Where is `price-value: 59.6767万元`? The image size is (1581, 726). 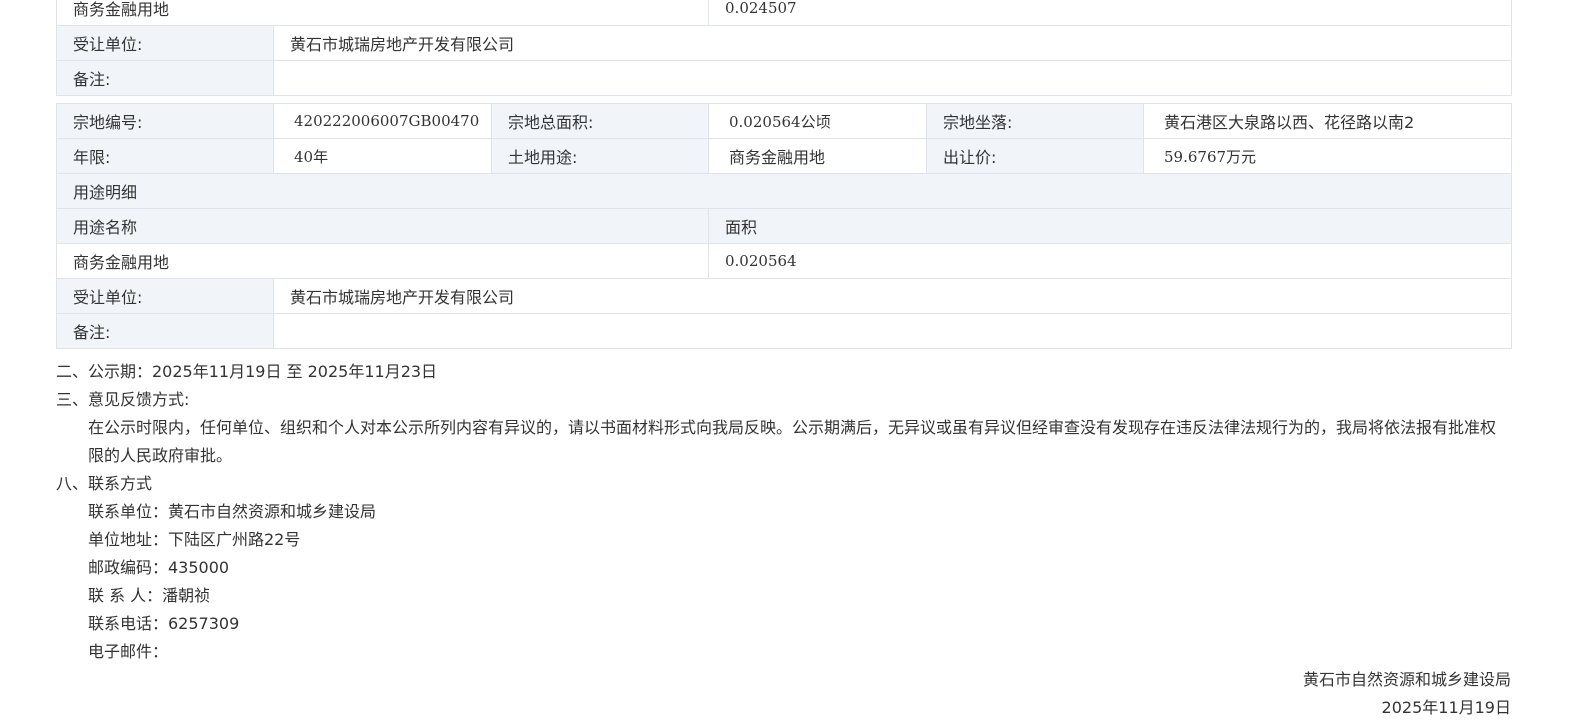 price-value: 59.6767万元 is located at coordinates (1327, 156).